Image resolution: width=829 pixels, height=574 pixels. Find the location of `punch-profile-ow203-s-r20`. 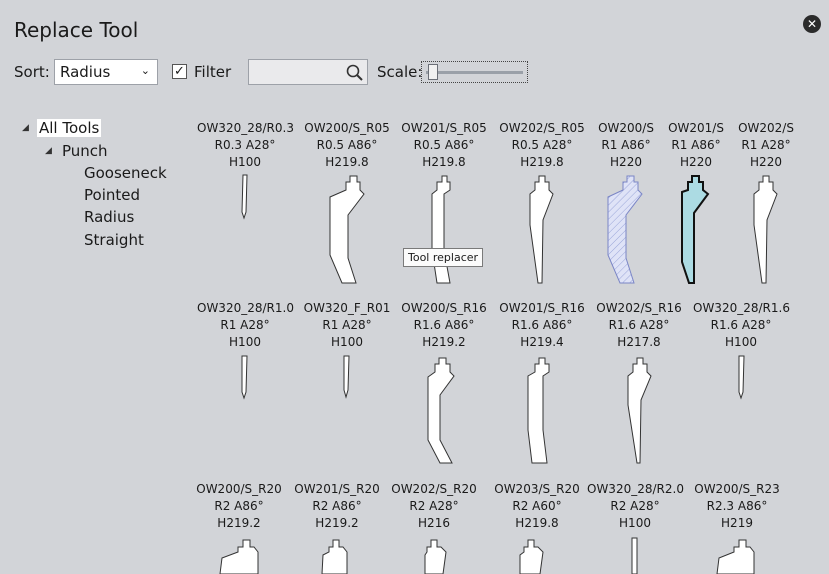

punch-profile-ow203-s-r20 is located at coordinates (531, 556).